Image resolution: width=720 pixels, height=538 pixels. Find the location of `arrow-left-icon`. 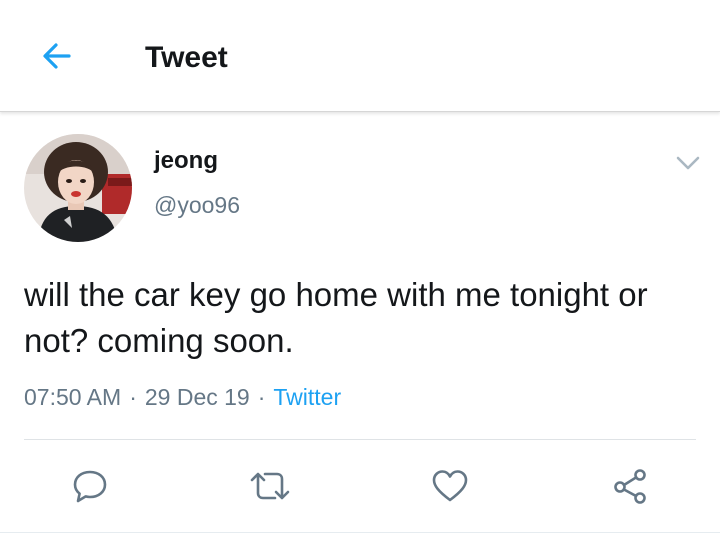

arrow-left-icon is located at coordinates (57, 56).